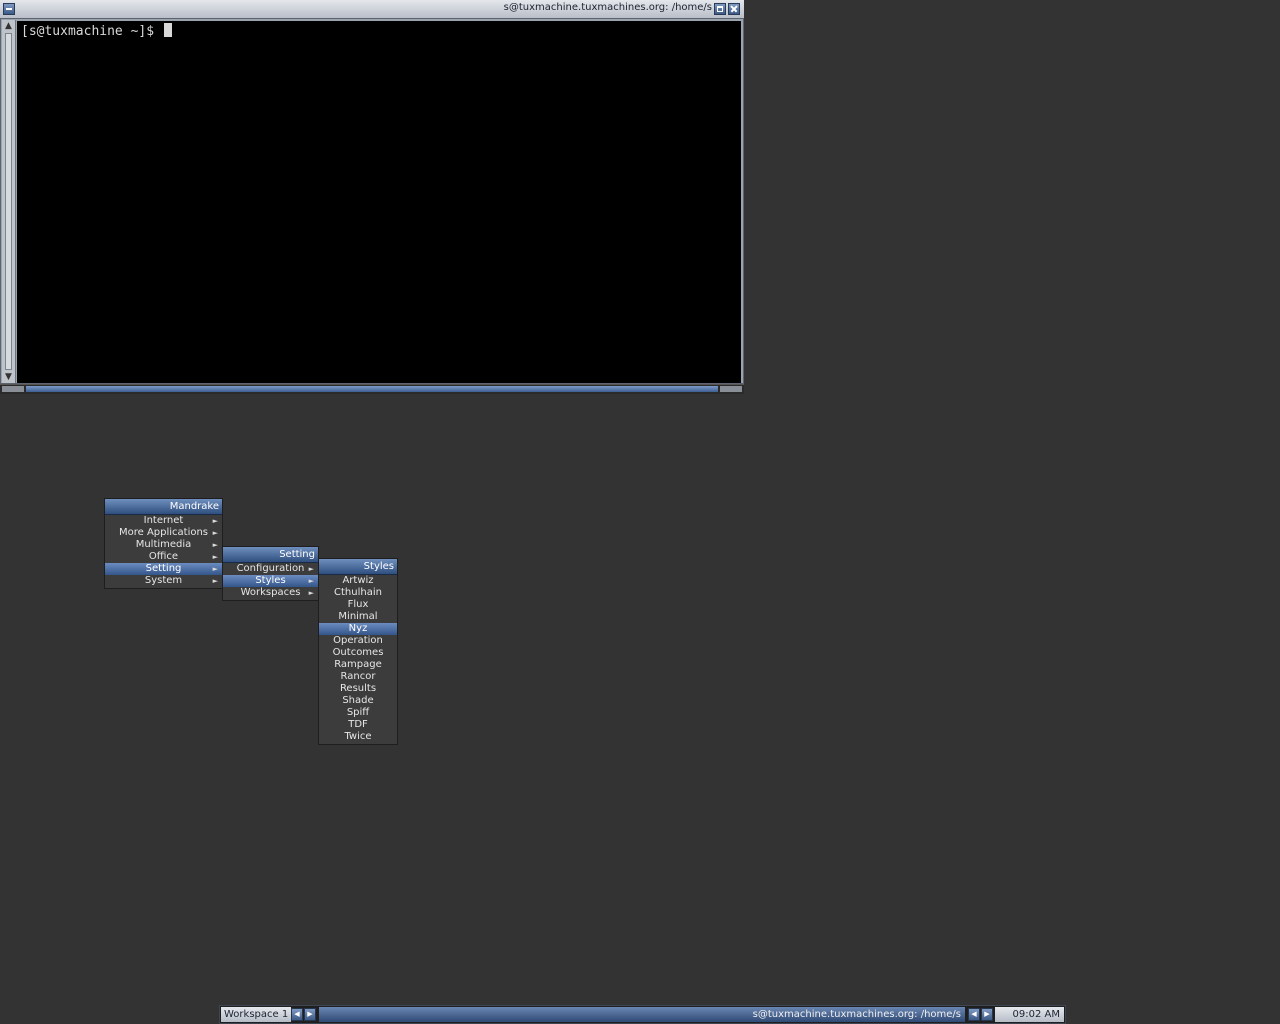  Describe the element at coordinates (297, 1014) in the screenshot. I see `prev-workspace-icon: ◀` at that location.